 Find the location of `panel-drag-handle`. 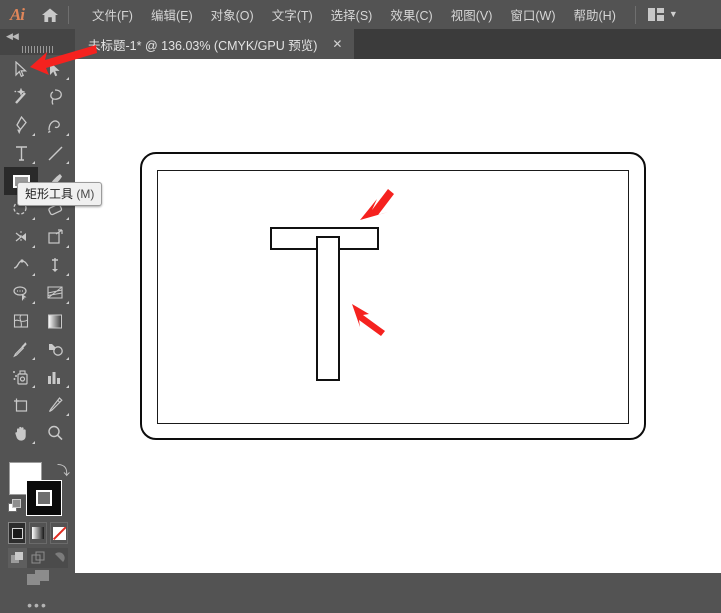

panel-drag-handle is located at coordinates (37, 49).